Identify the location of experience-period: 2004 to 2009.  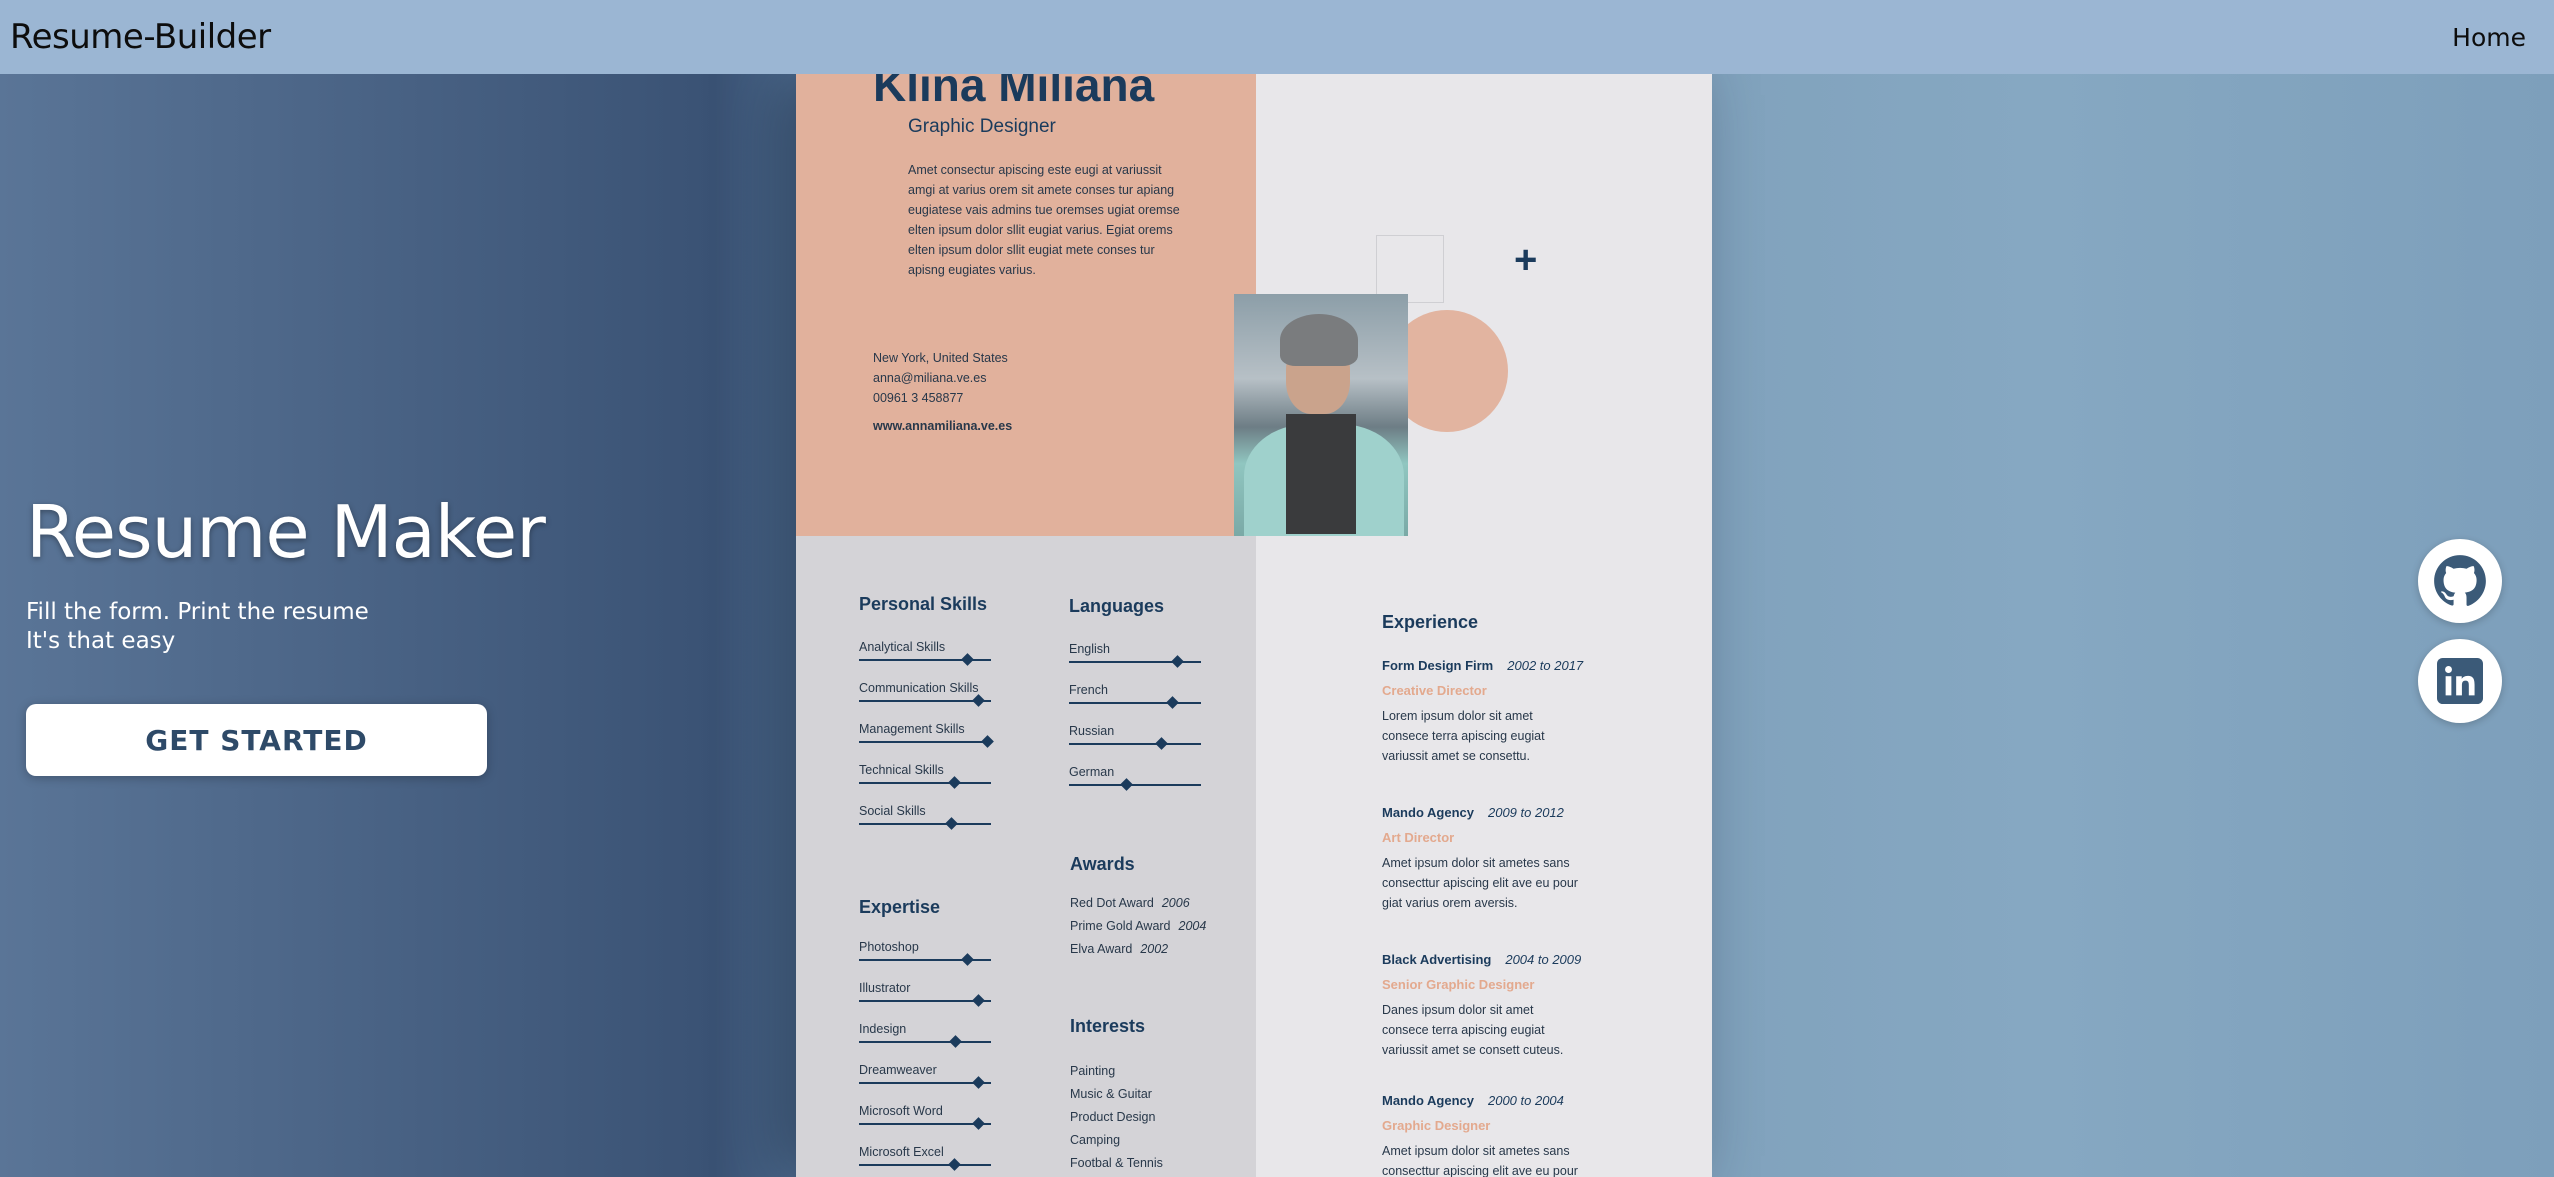
(1543, 959).